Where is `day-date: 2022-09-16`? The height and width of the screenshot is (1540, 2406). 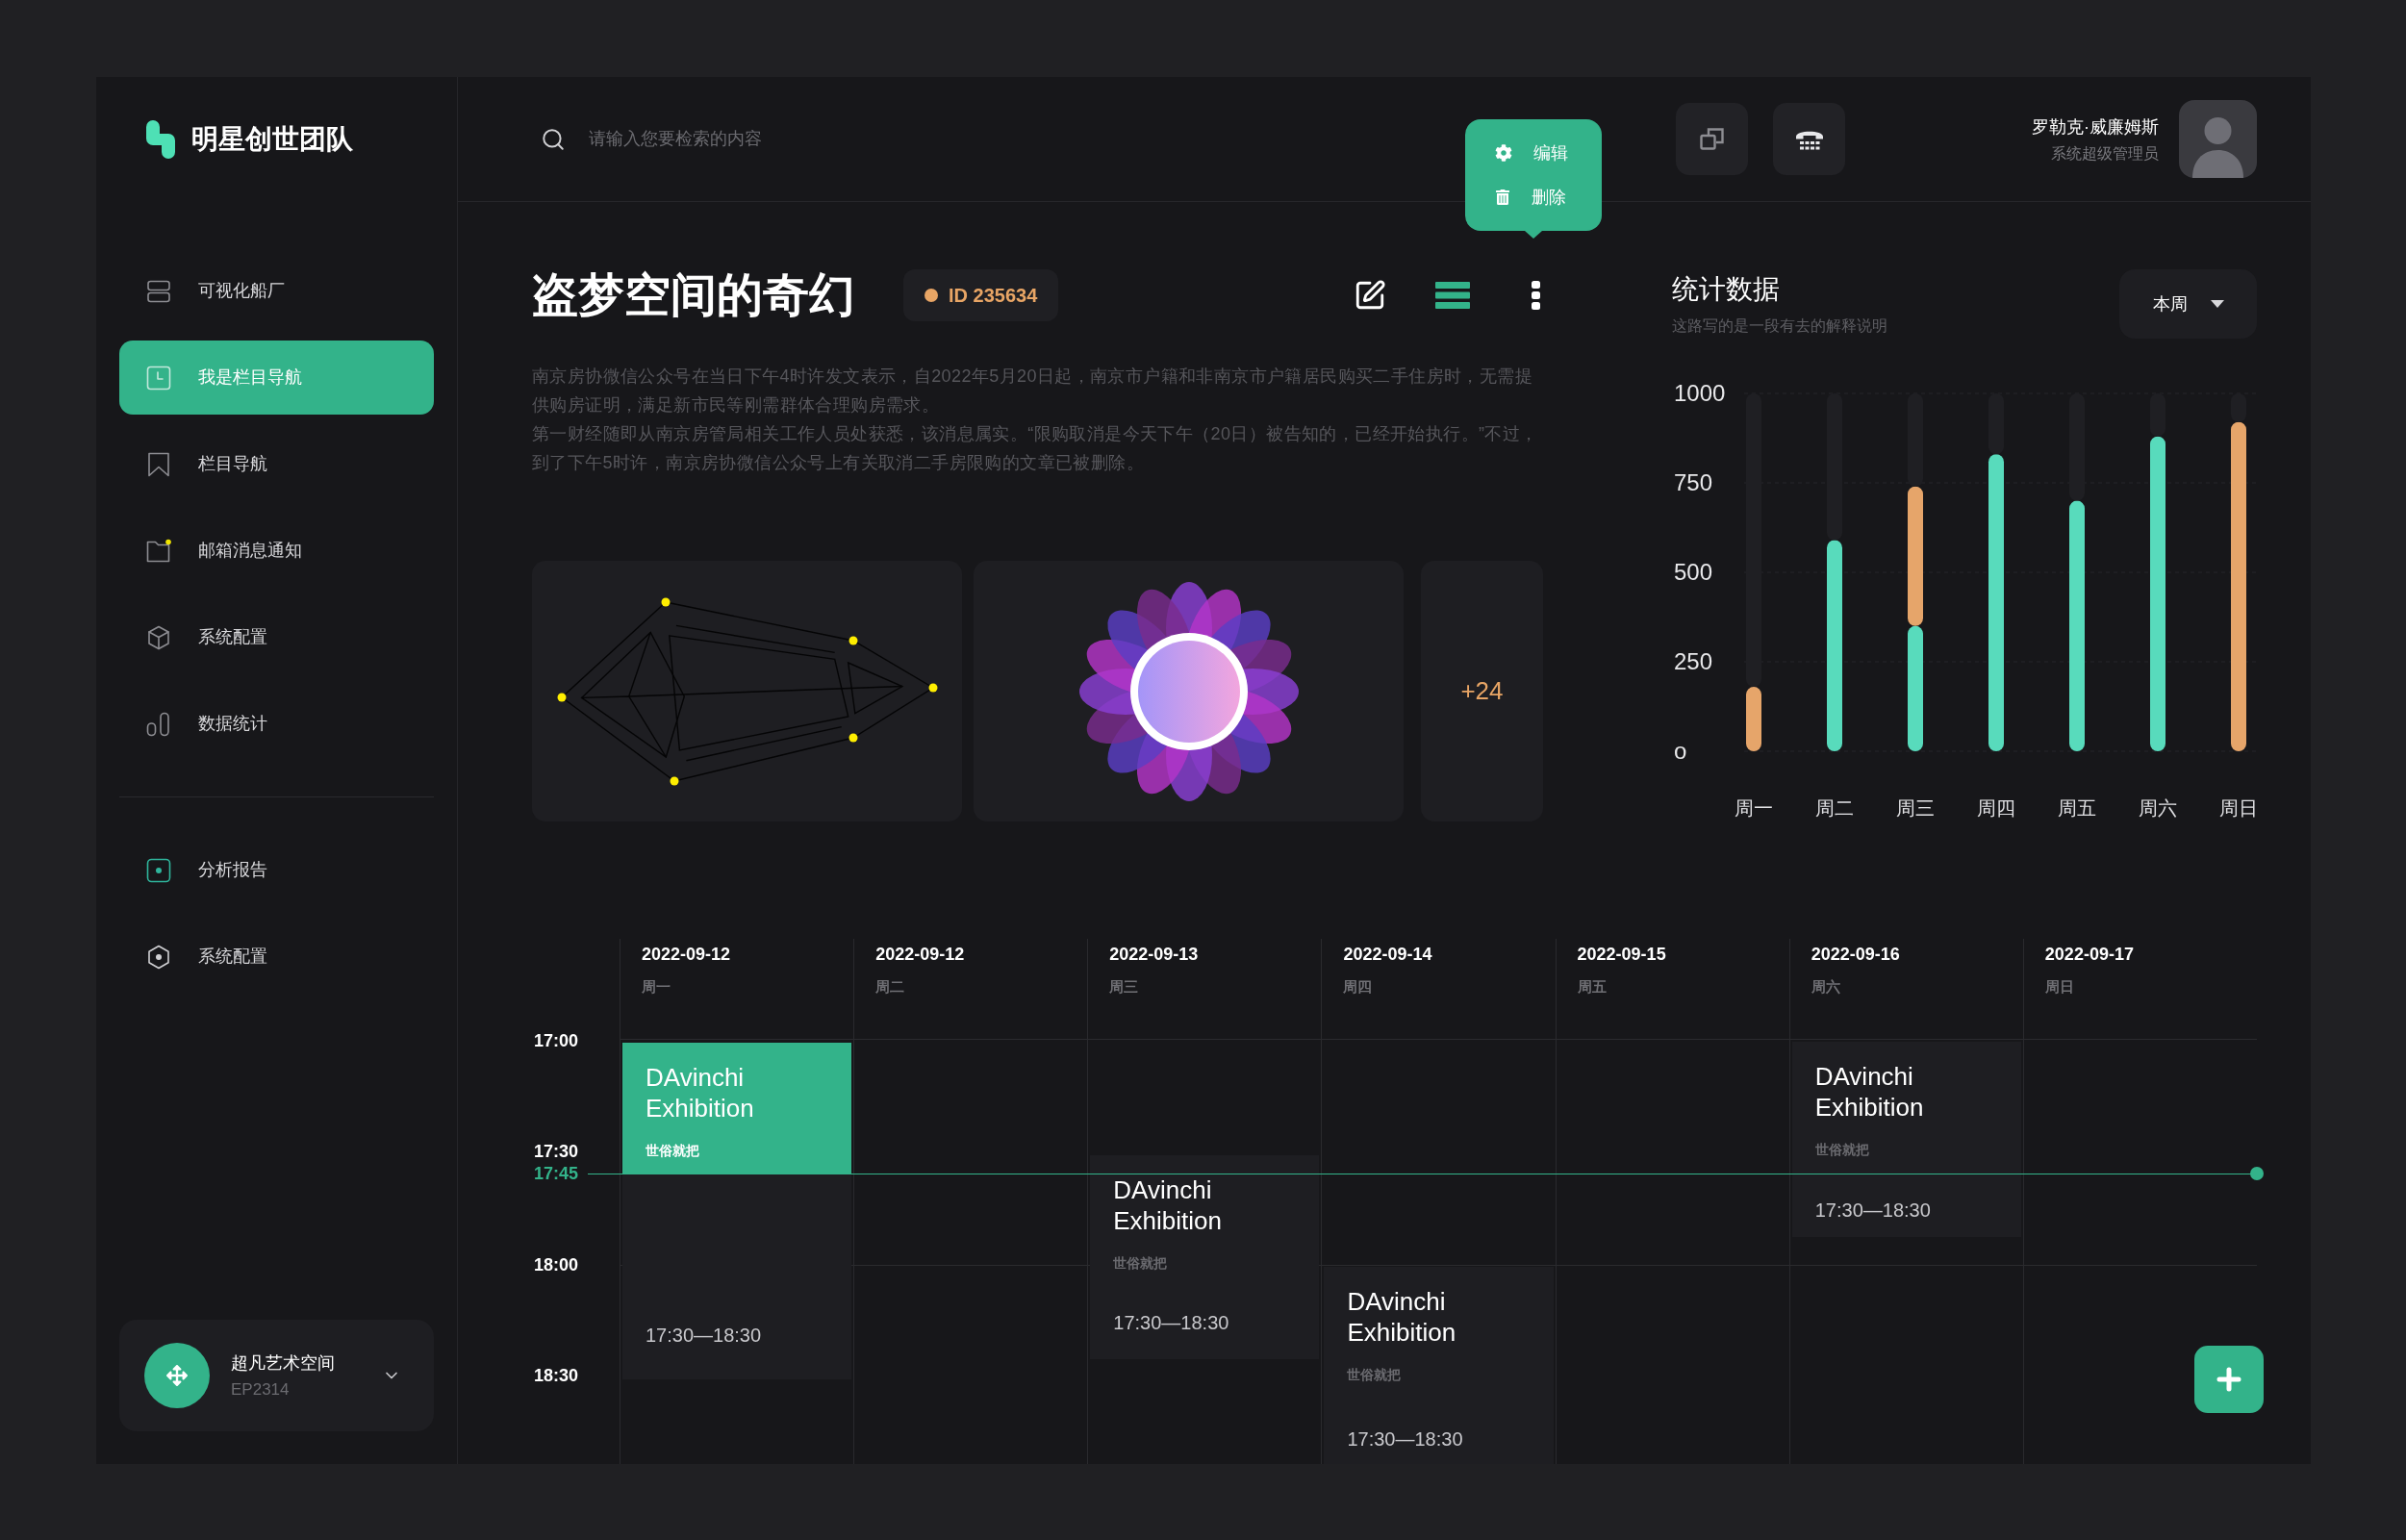 day-date: 2022-09-16 is located at coordinates (1856, 955).